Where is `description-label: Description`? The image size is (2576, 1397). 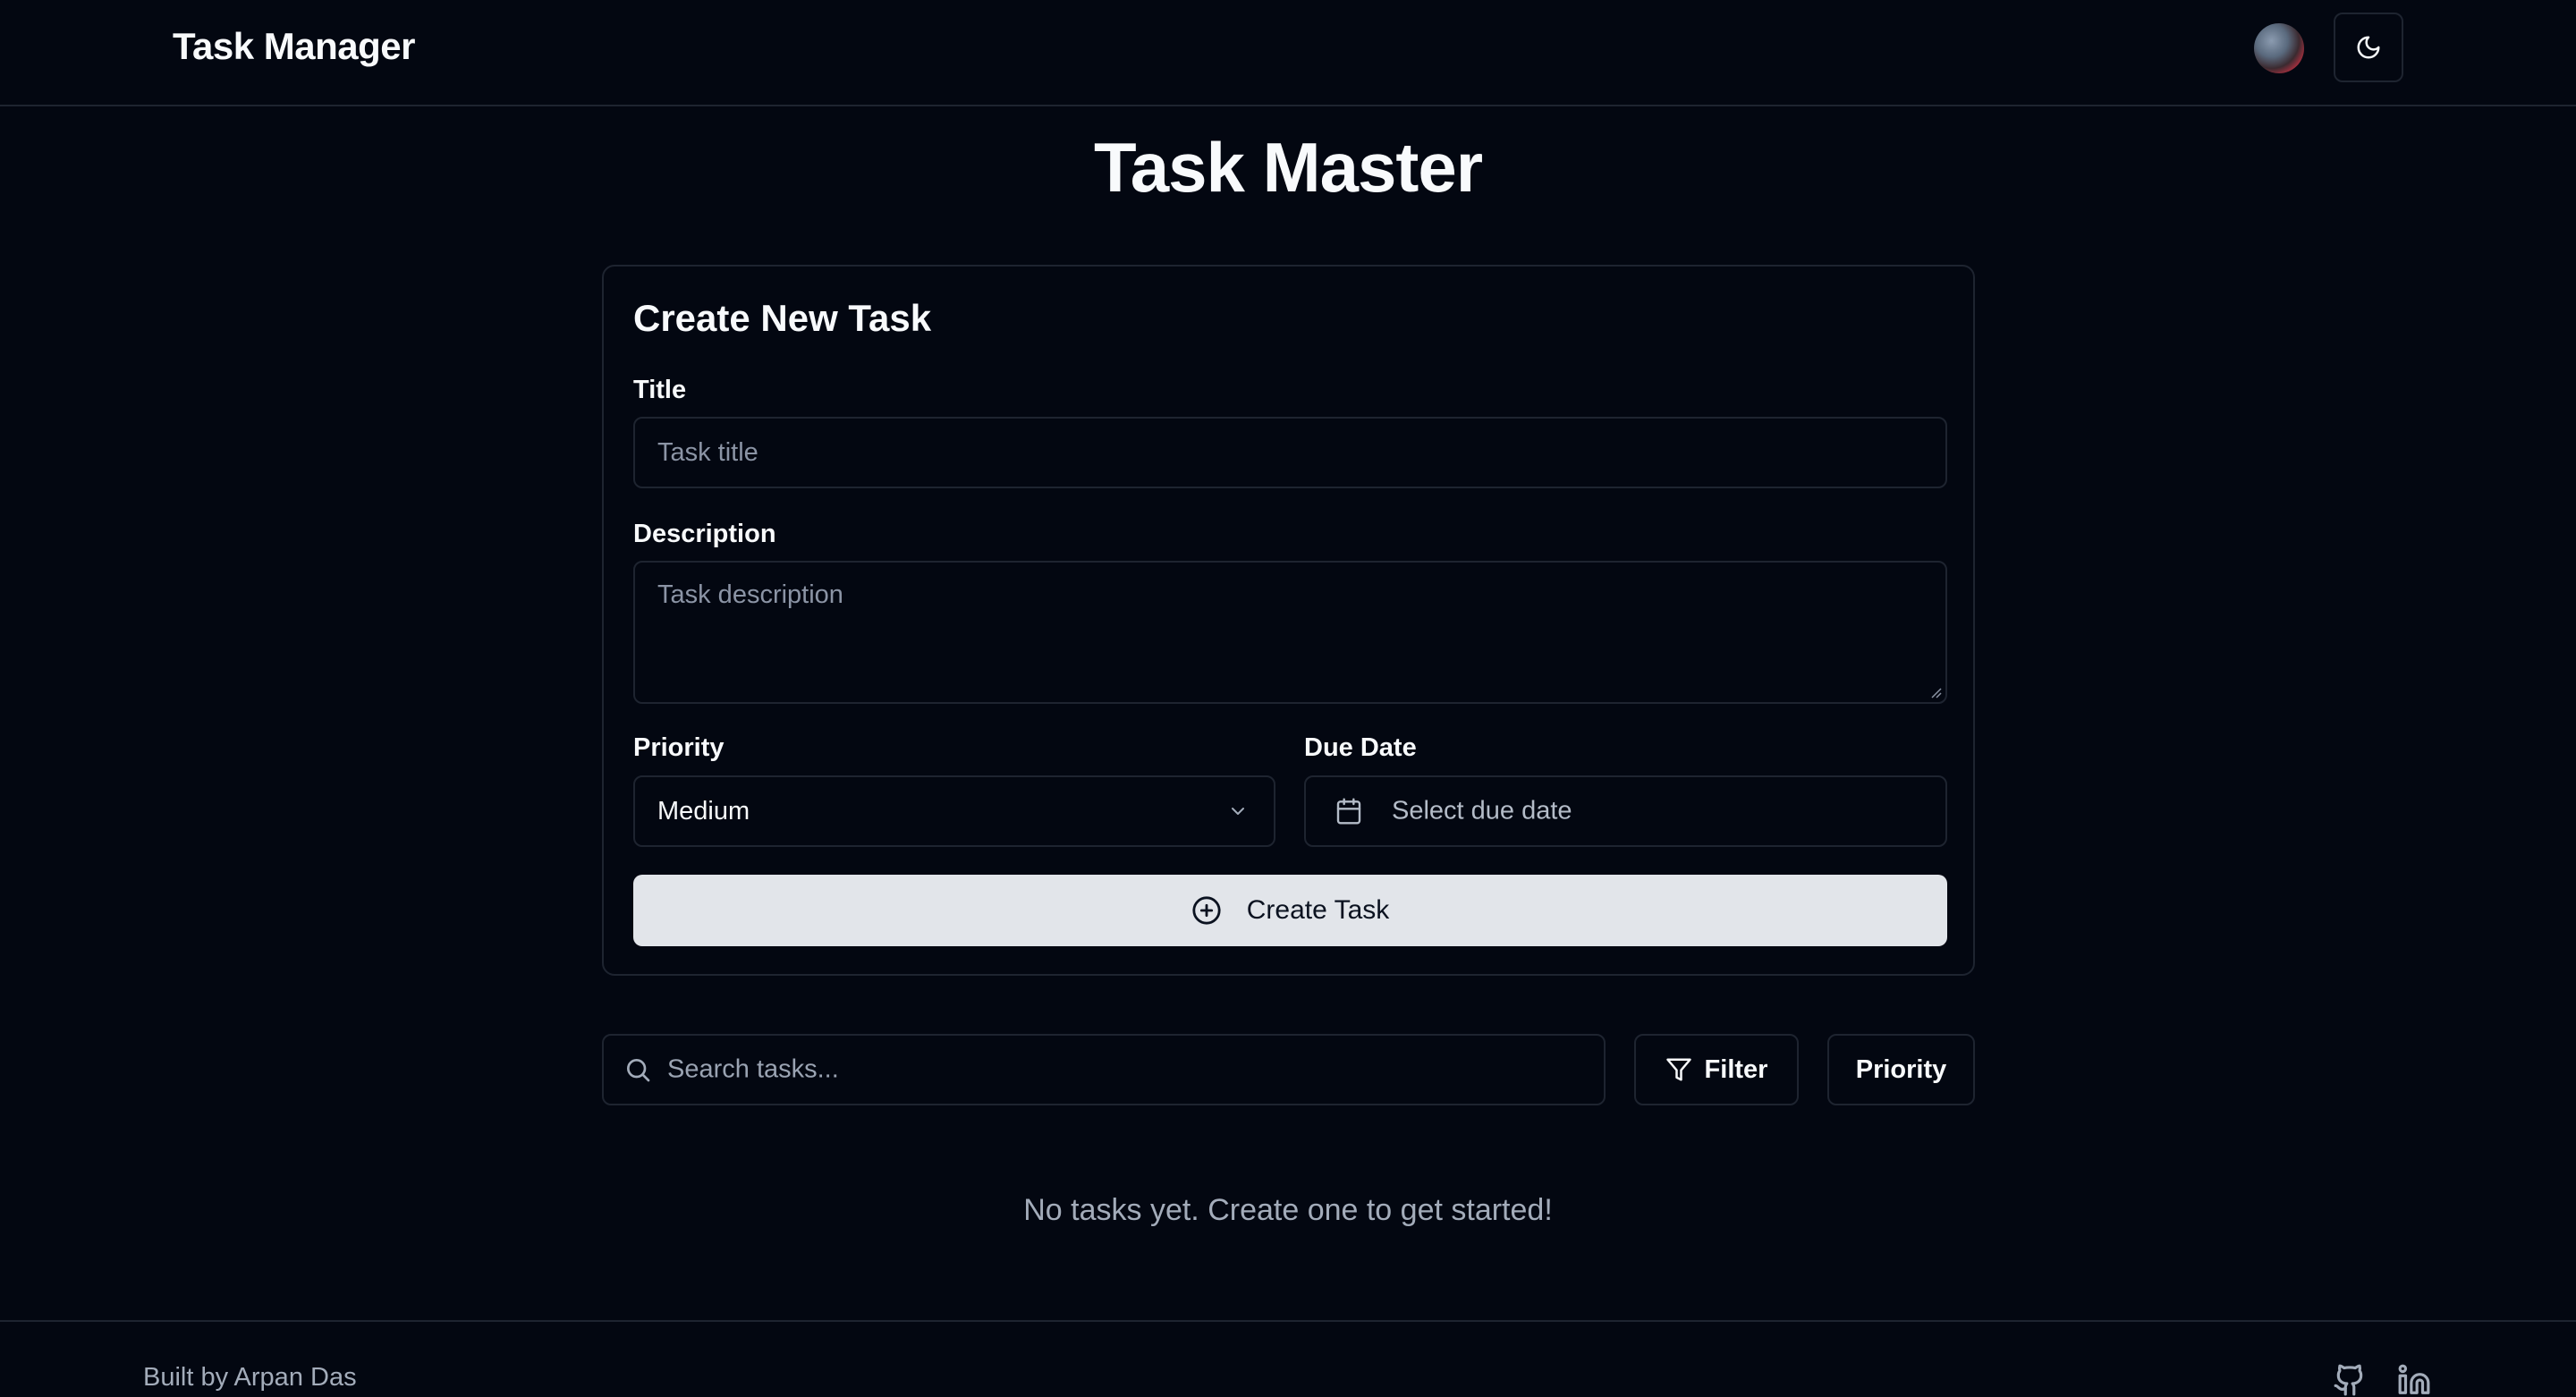
description-label: Description is located at coordinates (704, 534).